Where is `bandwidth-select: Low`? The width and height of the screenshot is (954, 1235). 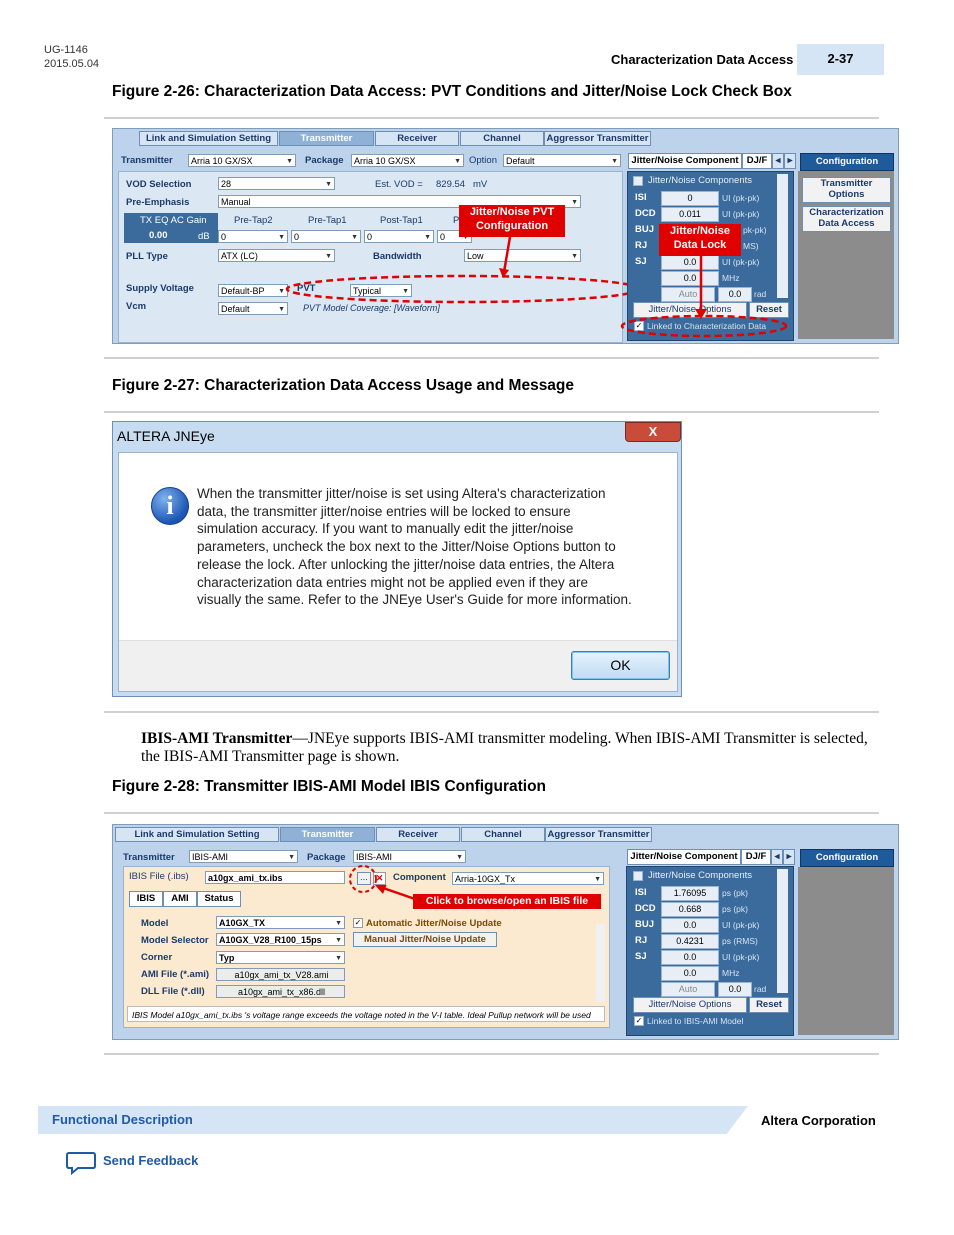
bandwidth-select: Low is located at coordinates (522, 256).